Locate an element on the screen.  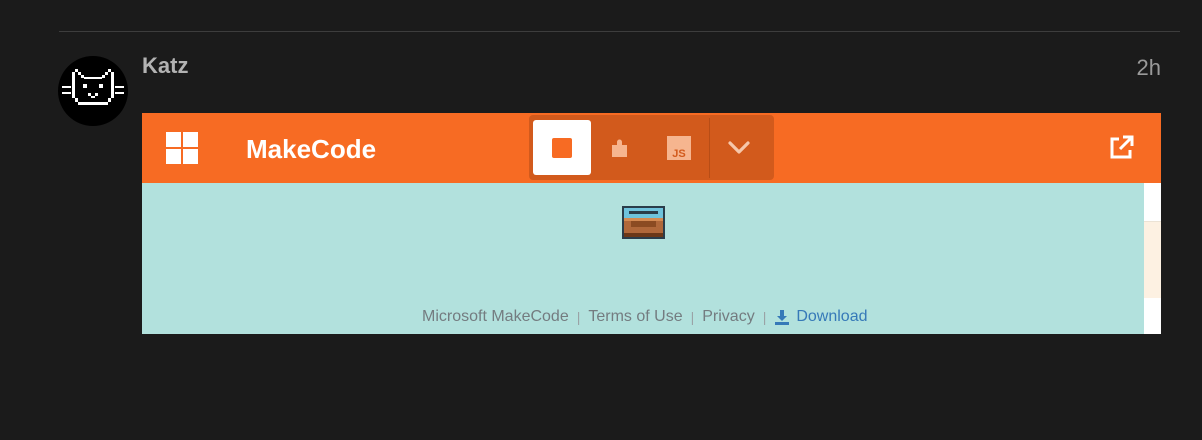
download-icon is located at coordinates (782, 317).